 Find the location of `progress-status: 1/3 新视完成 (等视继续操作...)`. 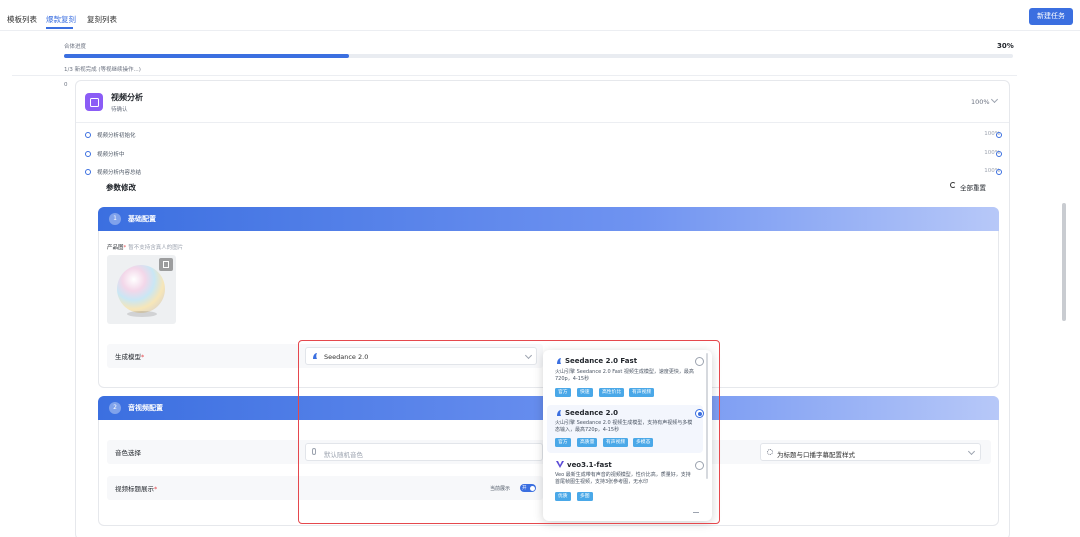

progress-status: 1/3 新视完成 (等视继续操作...) is located at coordinates (102, 70).